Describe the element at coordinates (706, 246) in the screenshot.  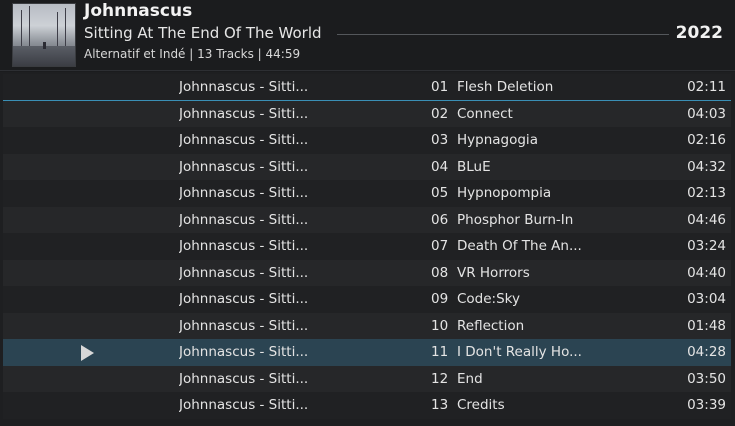
I see `track-duration: 03:24` at that location.